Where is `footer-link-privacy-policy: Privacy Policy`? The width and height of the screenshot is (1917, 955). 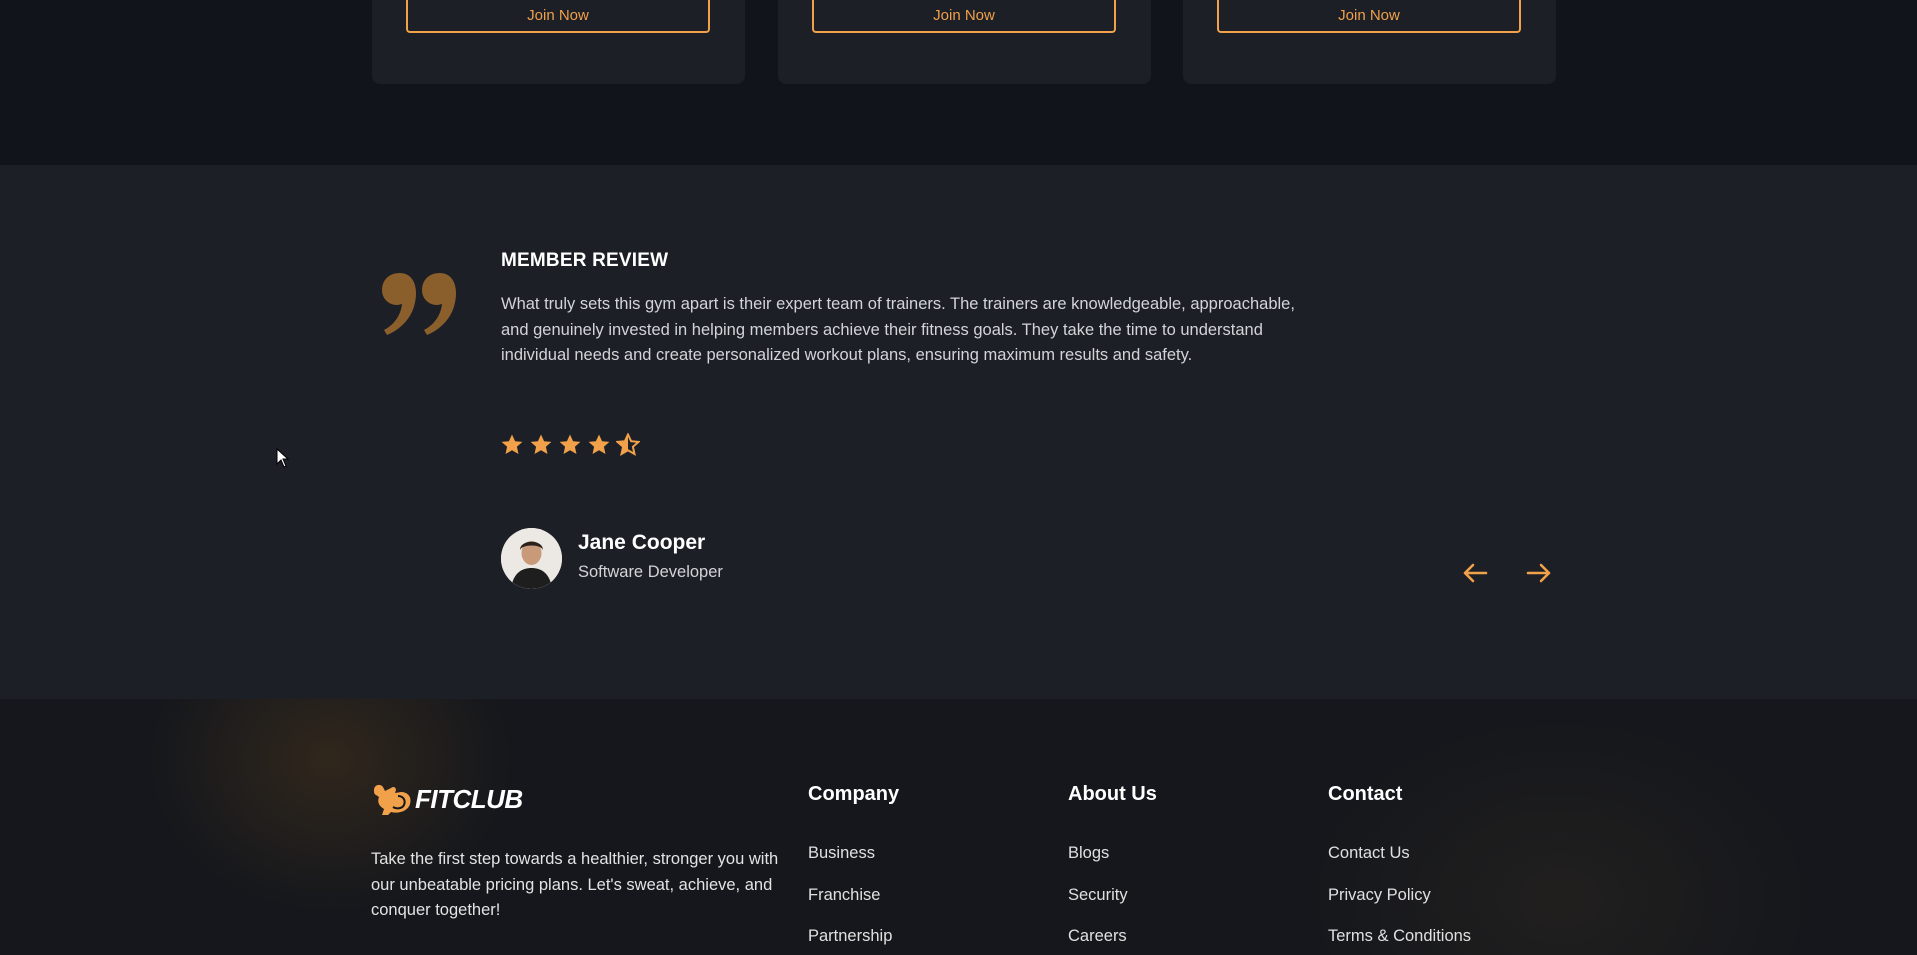
footer-link-privacy-policy: Privacy Policy is located at coordinates (1399, 906).